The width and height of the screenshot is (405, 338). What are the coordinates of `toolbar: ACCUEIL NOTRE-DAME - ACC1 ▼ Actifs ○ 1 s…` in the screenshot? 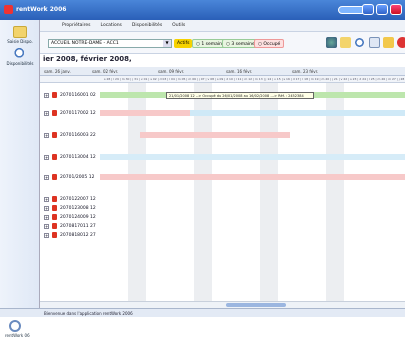 It's located at (222, 43).